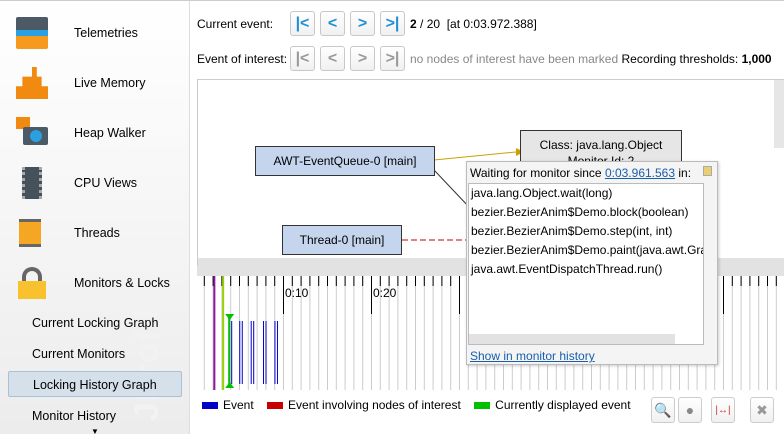 Image resolution: width=784 pixels, height=436 pixels. I want to click on monitor-class: Class: java.lang.Object, so click(601, 145).